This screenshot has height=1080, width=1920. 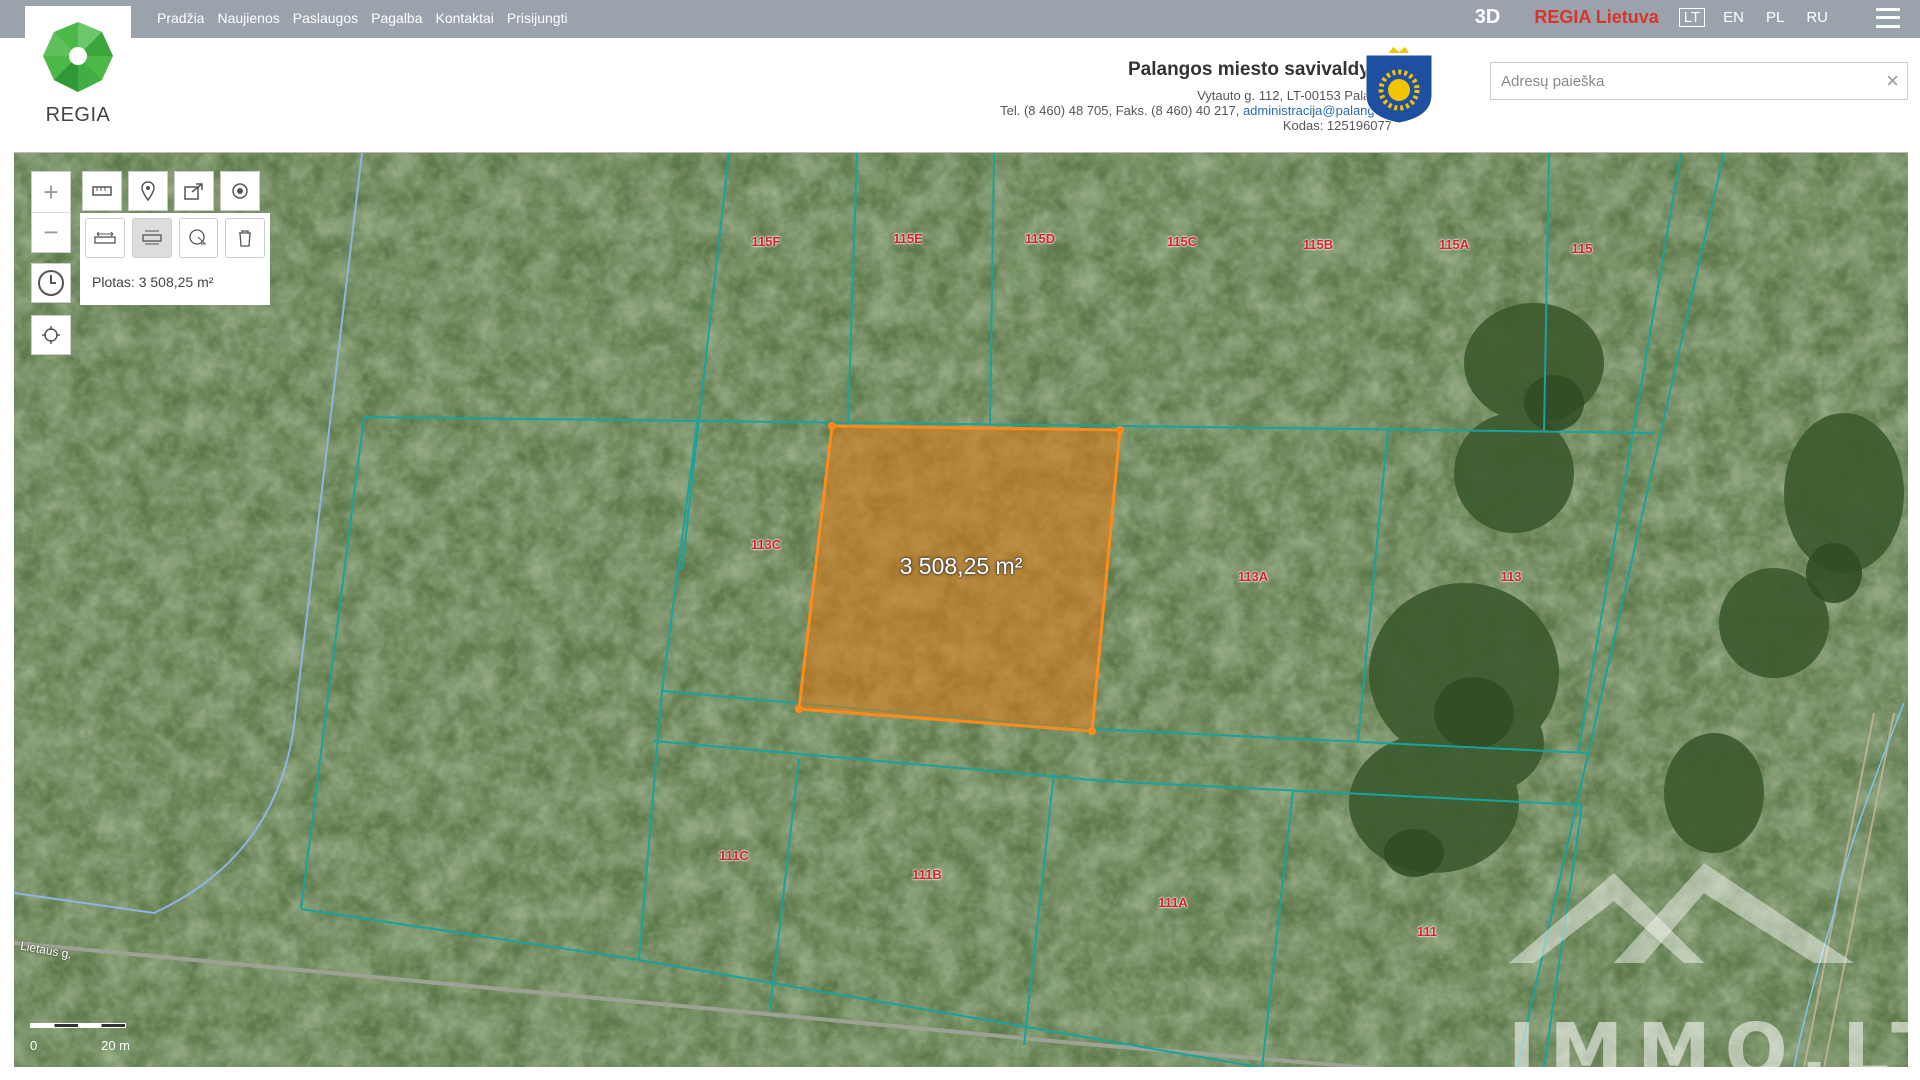 What do you see at coordinates (1888, 17) in the screenshot?
I see `menu-icon` at bounding box center [1888, 17].